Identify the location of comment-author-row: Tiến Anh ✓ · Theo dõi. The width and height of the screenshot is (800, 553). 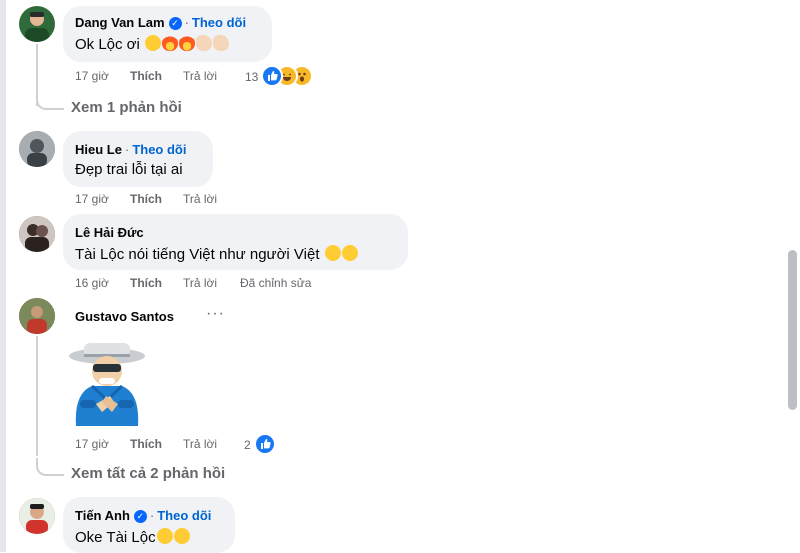
(143, 515).